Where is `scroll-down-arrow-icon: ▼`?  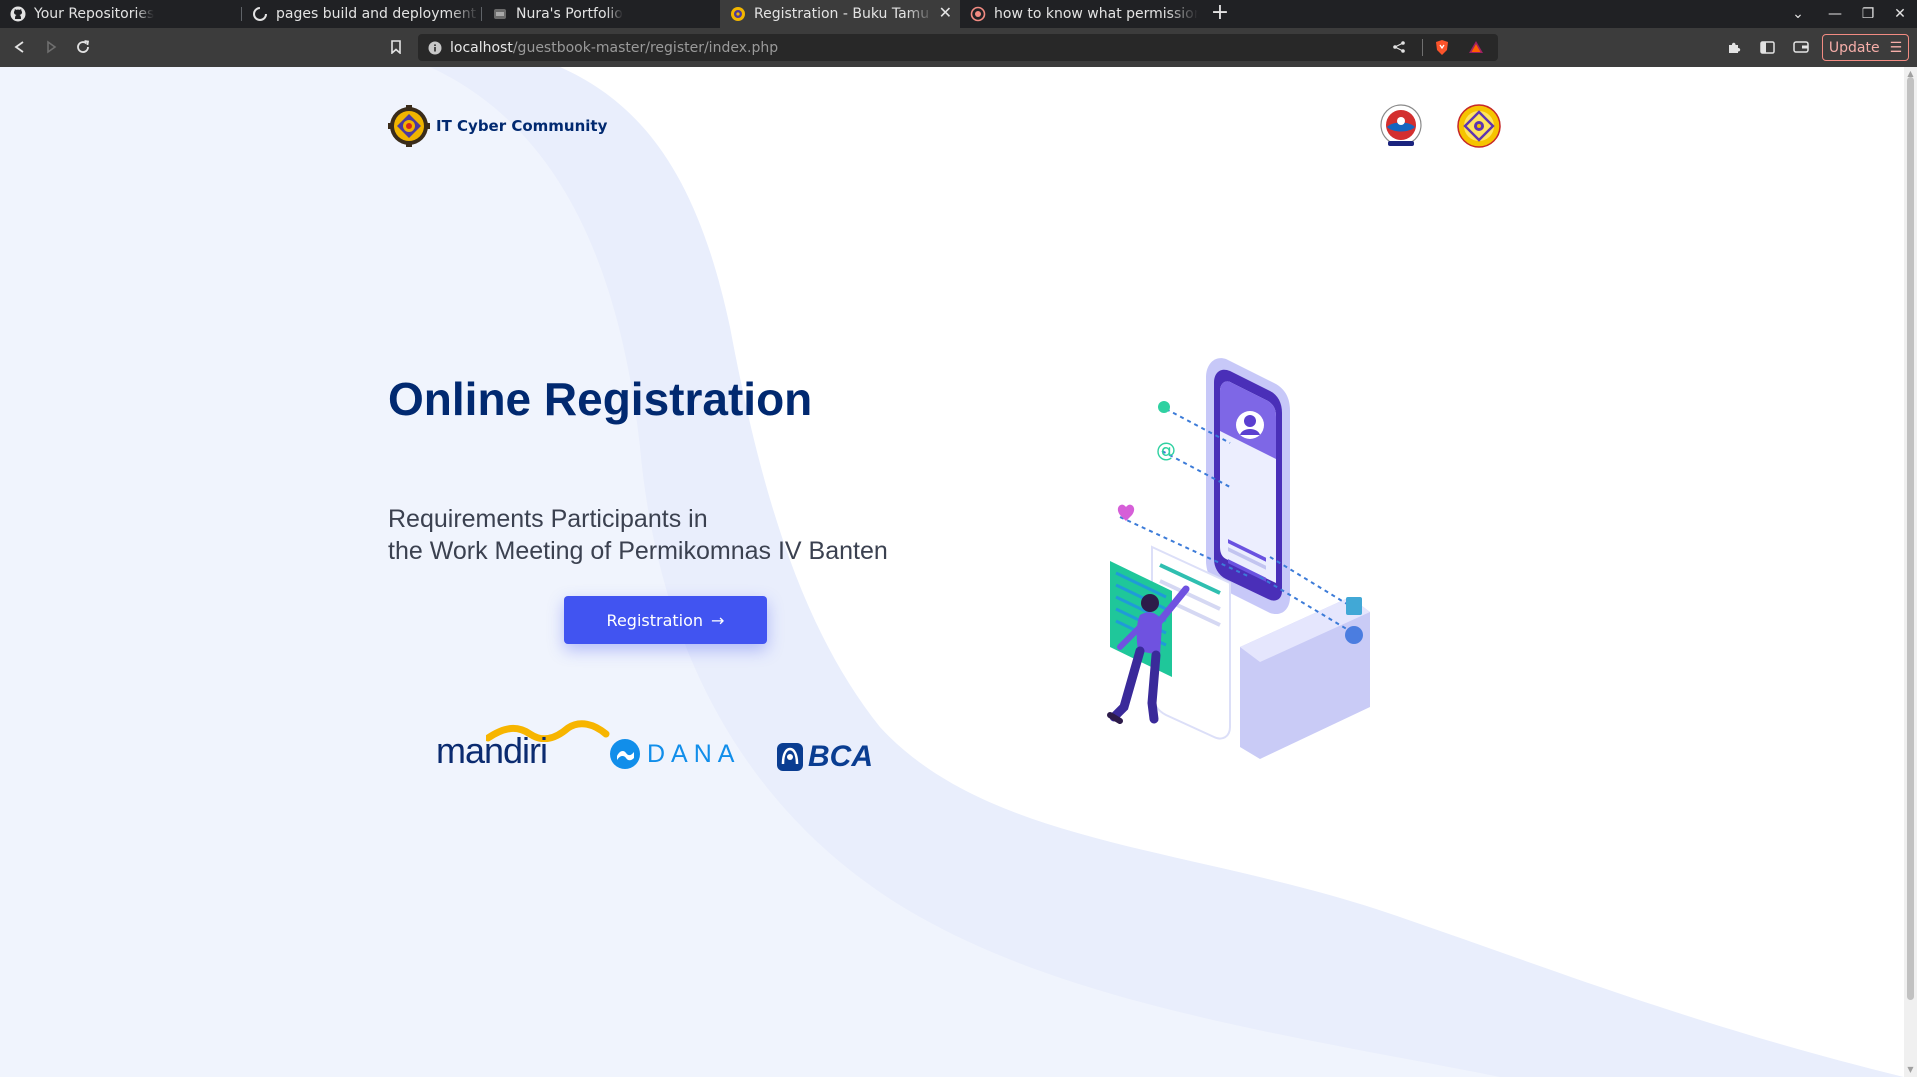
scroll-down-arrow-icon: ▼ is located at coordinates (1910, 1069).